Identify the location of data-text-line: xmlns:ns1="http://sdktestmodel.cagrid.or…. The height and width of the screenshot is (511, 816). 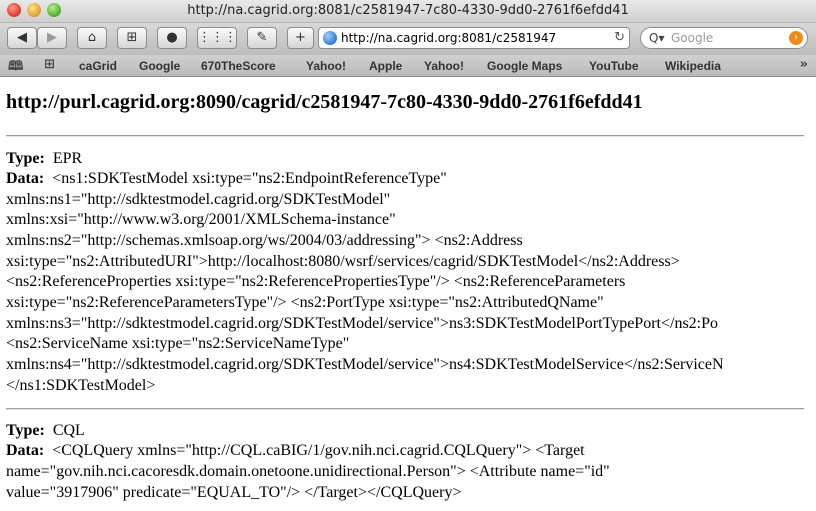
(198, 199).